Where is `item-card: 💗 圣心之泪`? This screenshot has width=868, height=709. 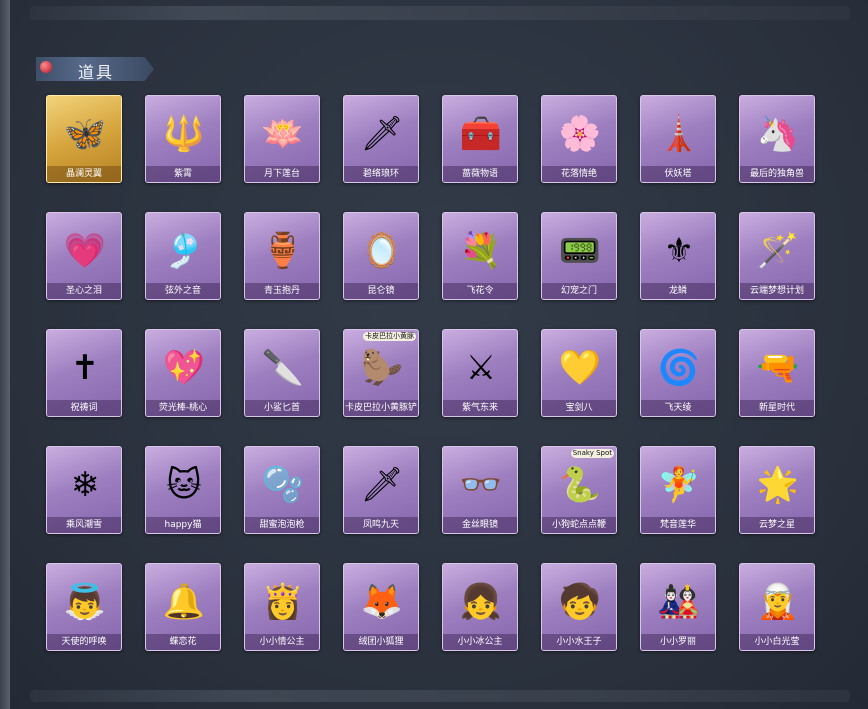
item-card: 💗 圣心之泪 is located at coordinates (84, 256).